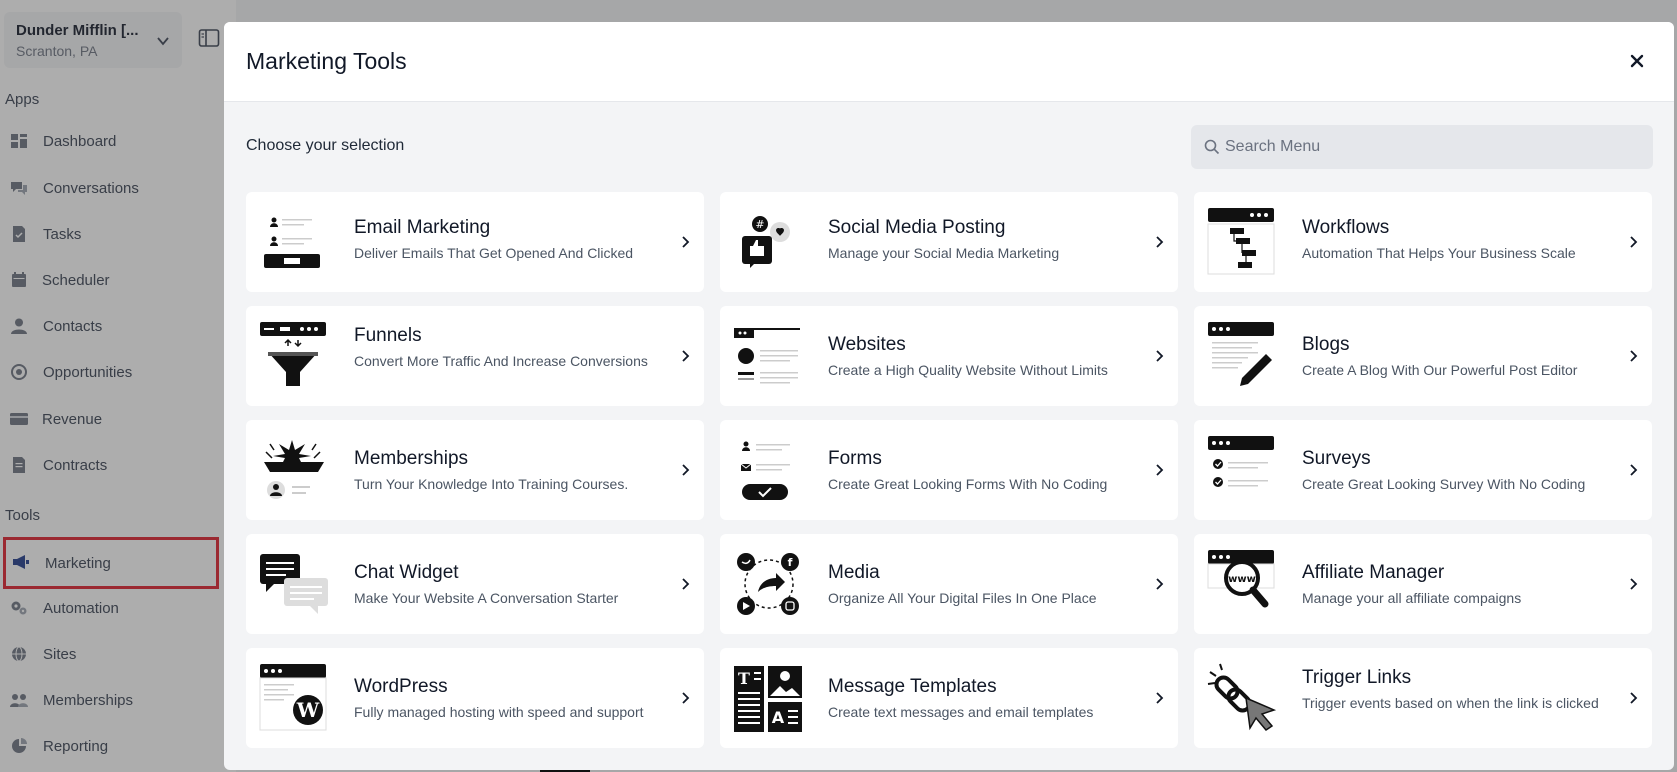 This screenshot has width=1677, height=772. Describe the element at coordinates (744, 678) in the screenshot. I see `svg-text: T` at that location.